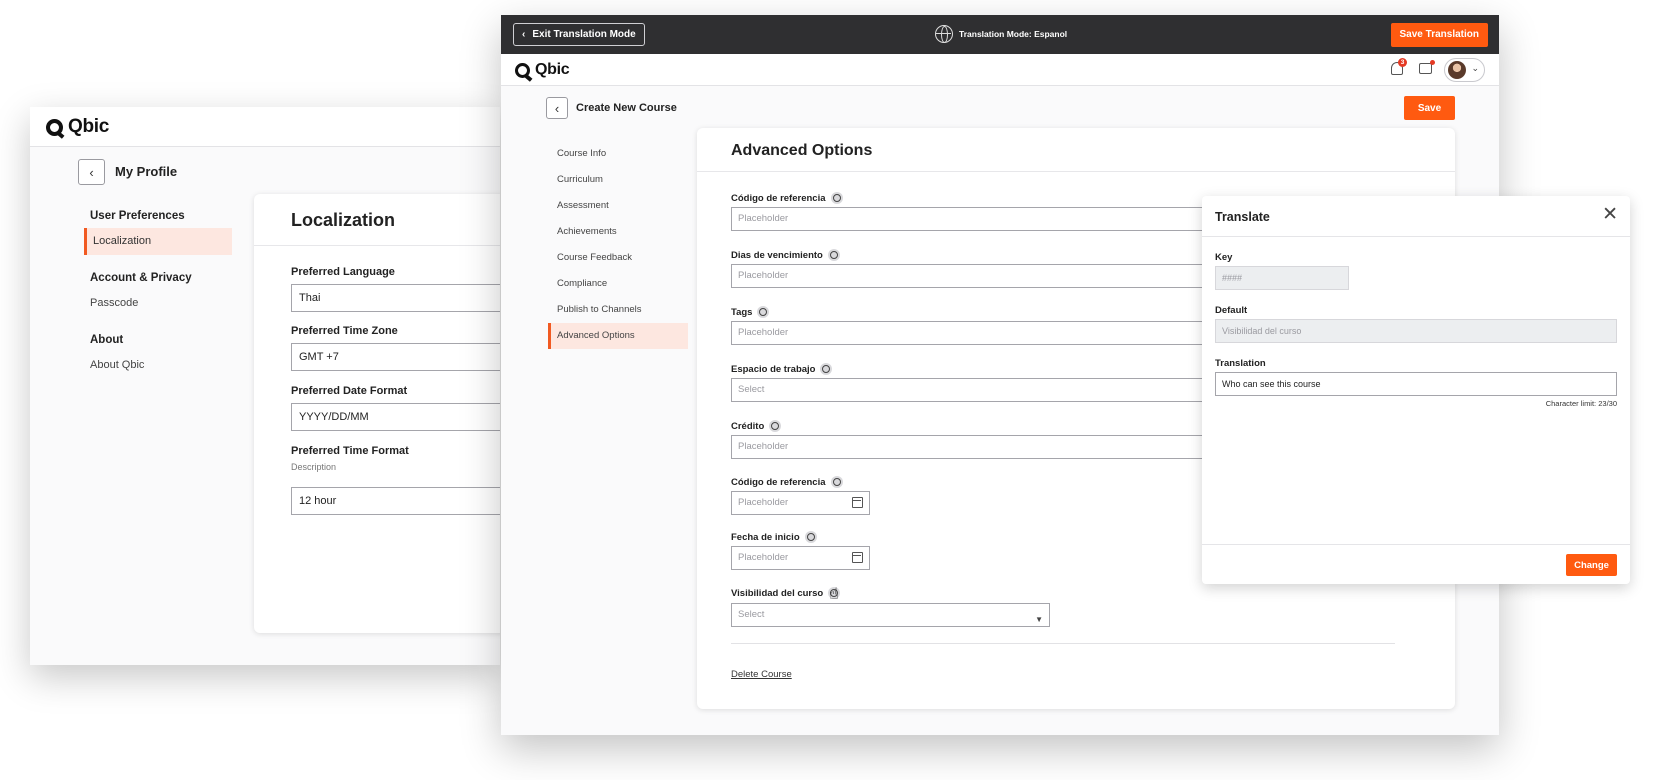  I want to click on nav-item-achievements: Achievements, so click(618, 232).